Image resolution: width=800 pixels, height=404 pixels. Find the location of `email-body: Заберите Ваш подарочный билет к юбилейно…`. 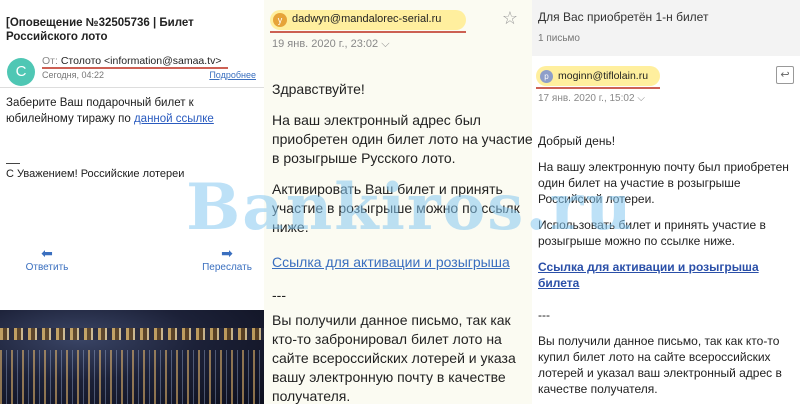

email-body: Заберите Ваш подарочный билет к юбилейно… is located at coordinates (132, 111).